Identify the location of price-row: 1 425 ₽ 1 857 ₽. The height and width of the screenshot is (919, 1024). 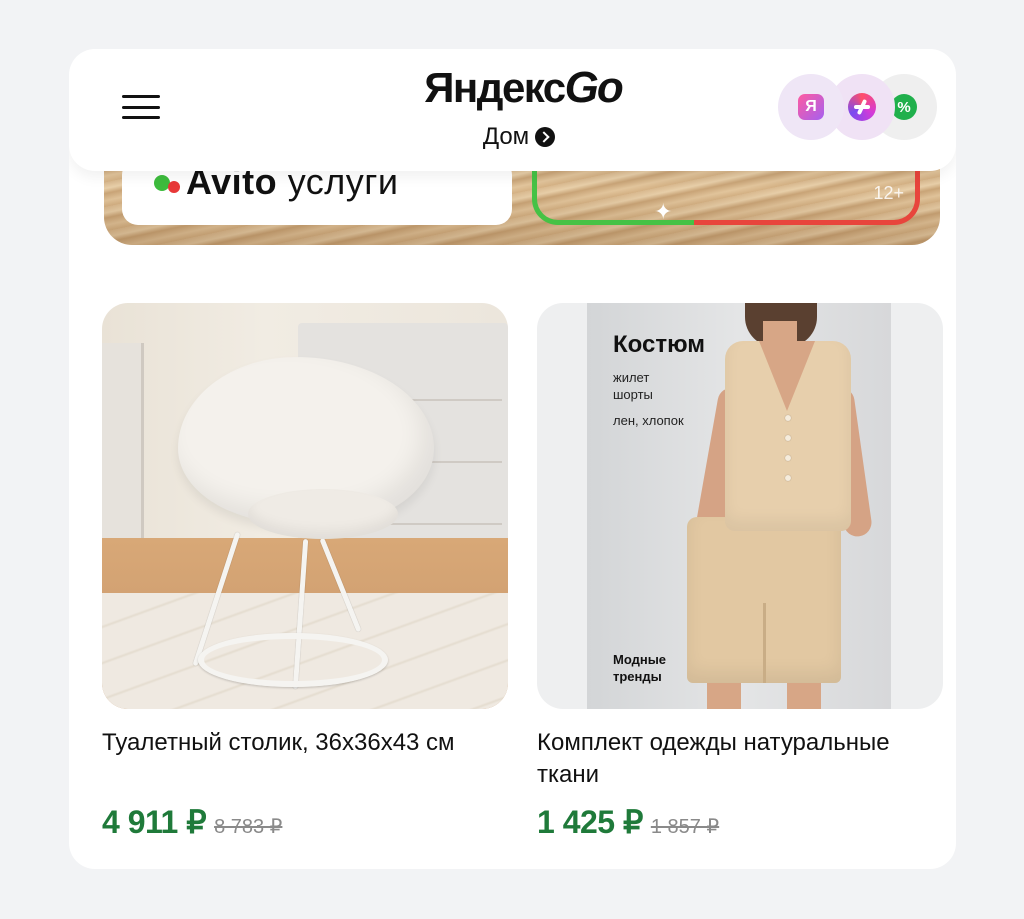
(740, 822).